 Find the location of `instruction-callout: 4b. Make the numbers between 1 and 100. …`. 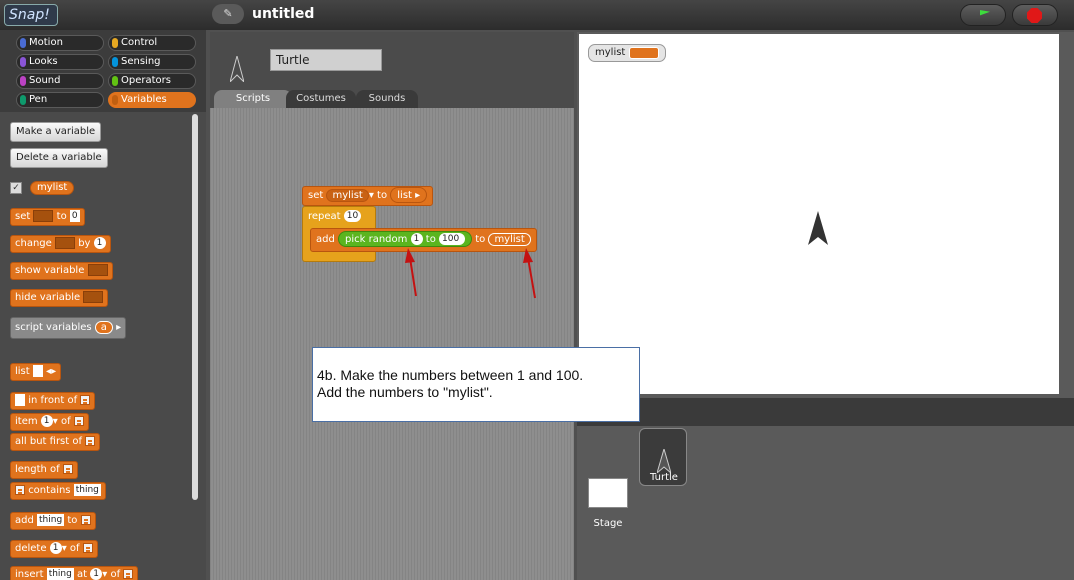

instruction-callout: 4b. Make the numbers between 1 and 100. … is located at coordinates (476, 384).